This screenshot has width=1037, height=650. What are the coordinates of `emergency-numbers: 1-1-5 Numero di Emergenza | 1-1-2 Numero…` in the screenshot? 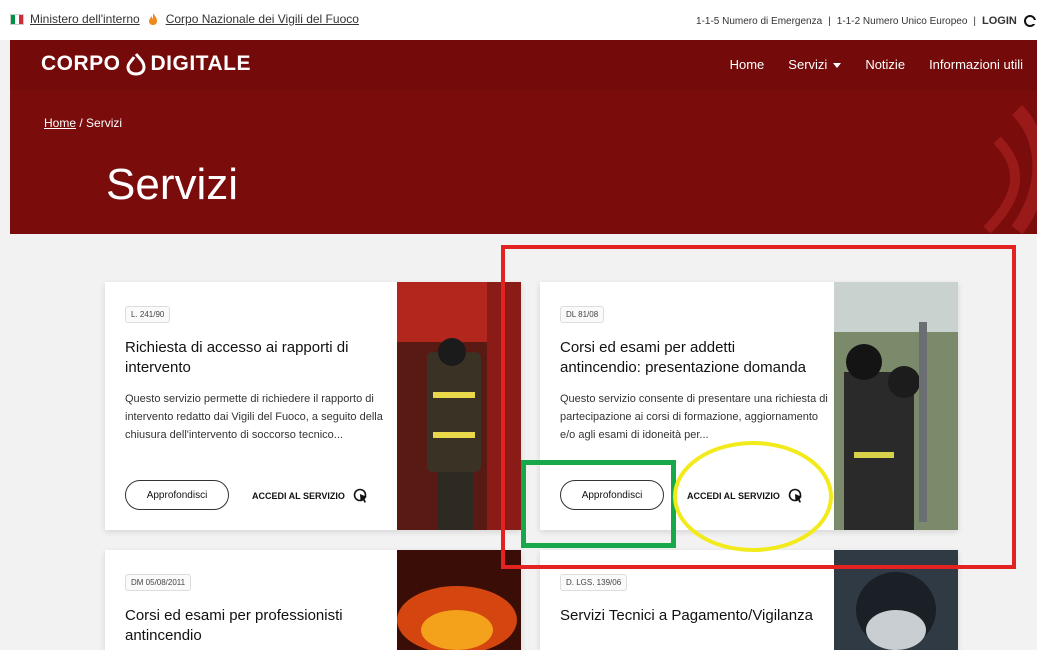 It's located at (866, 21).